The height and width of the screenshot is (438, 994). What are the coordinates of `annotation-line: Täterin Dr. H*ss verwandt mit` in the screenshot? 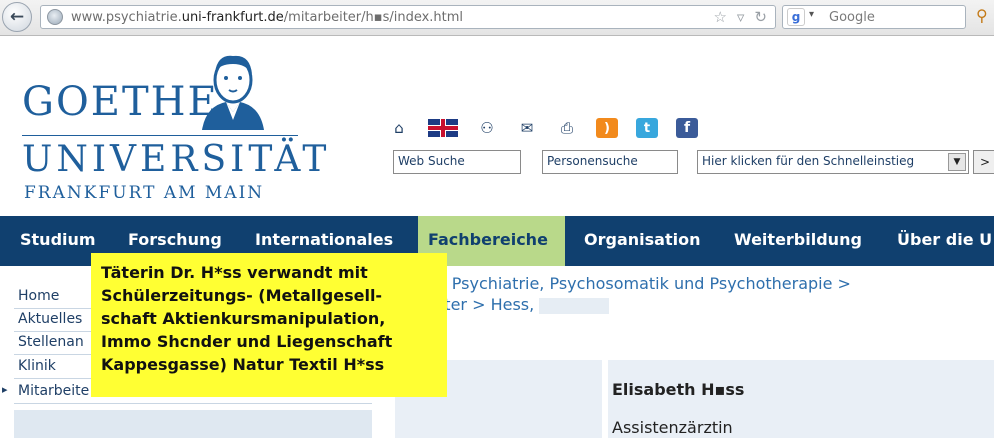 It's located at (234, 272).